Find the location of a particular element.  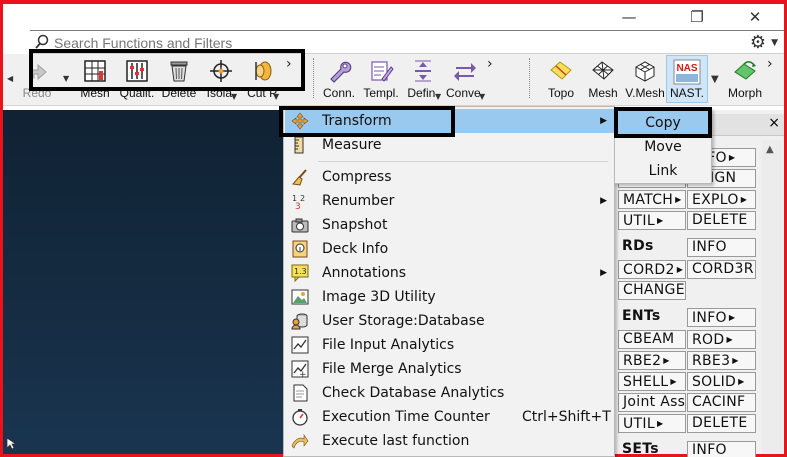

menu-item-label: Execute last function is located at coordinates (396, 441).